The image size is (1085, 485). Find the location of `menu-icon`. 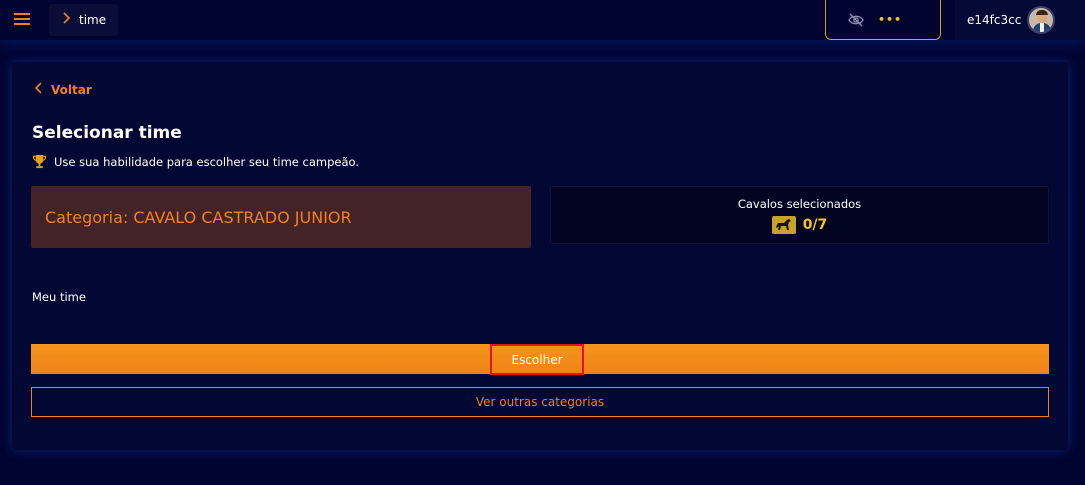

menu-icon is located at coordinates (23, 20).